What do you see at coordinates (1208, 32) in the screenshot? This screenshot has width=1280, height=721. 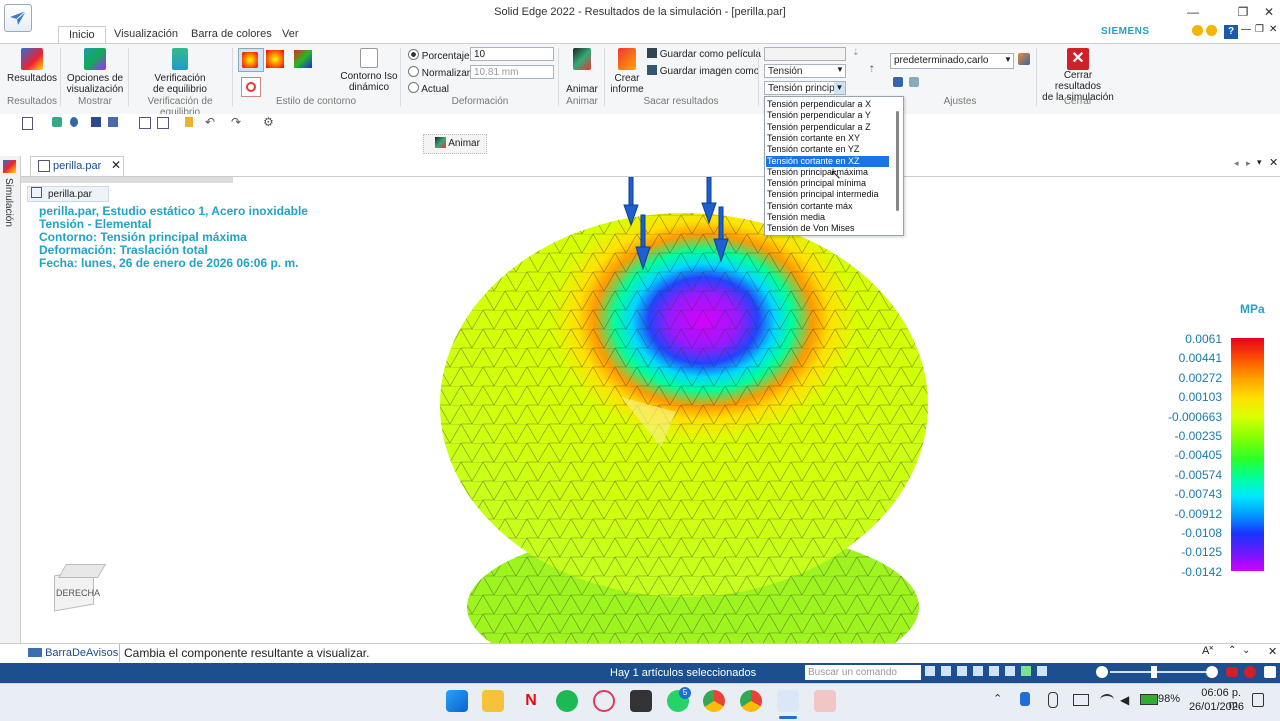 I see `status-emoji-icons` at bounding box center [1208, 32].